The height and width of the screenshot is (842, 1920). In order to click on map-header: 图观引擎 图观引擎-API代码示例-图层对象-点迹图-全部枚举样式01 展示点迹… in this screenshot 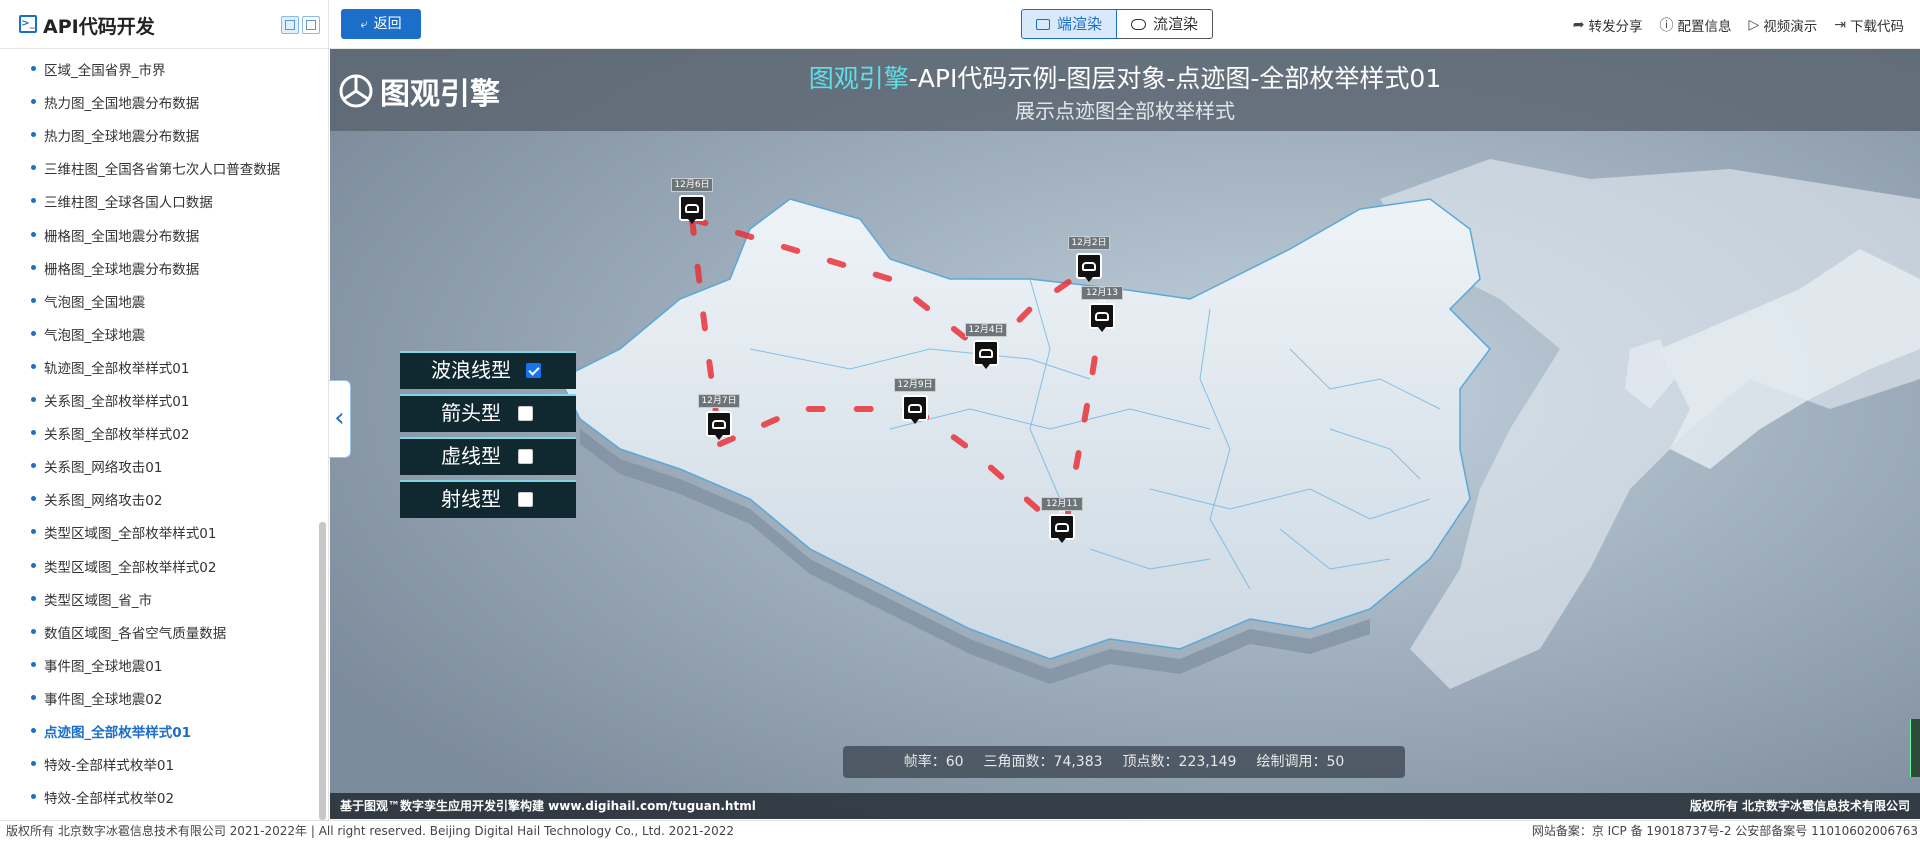, I will do `click(1125, 90)`.